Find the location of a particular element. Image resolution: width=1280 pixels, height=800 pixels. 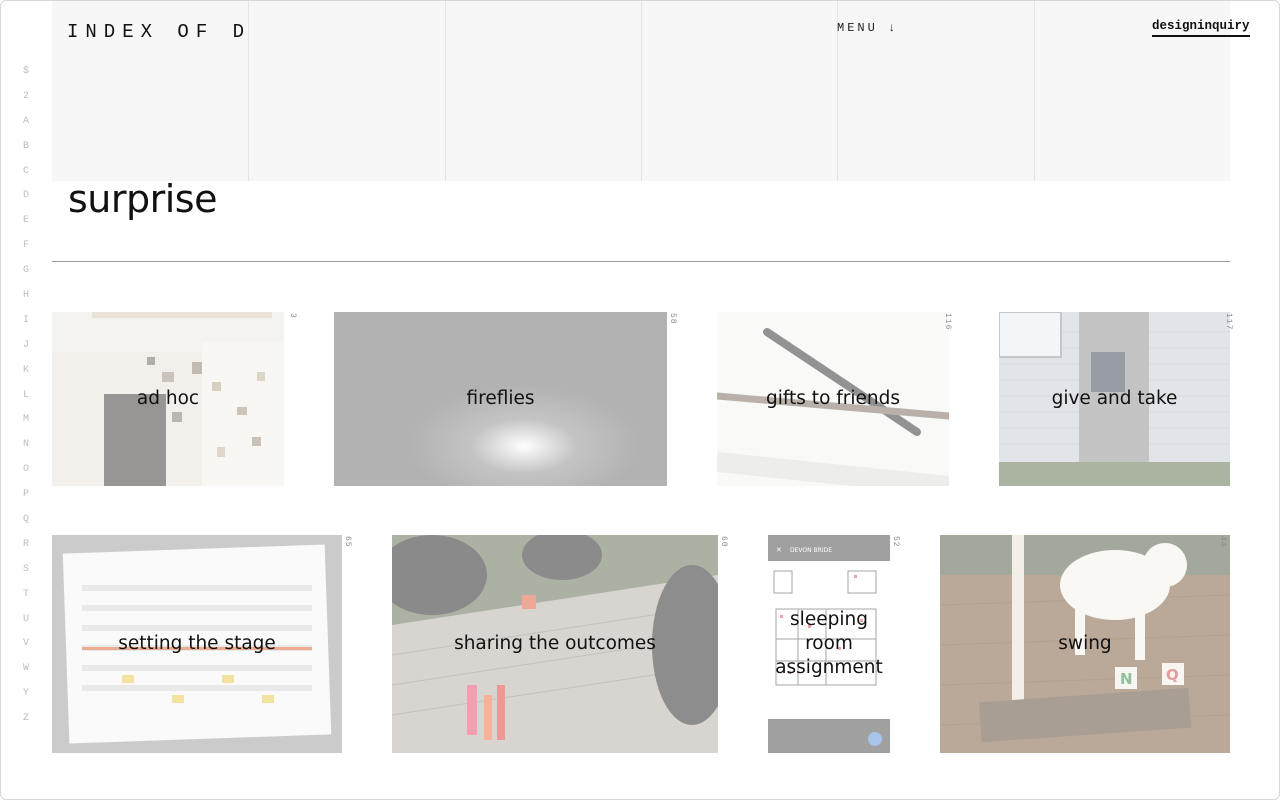

alphabet-letter: P is located at coordinates (26, 500).